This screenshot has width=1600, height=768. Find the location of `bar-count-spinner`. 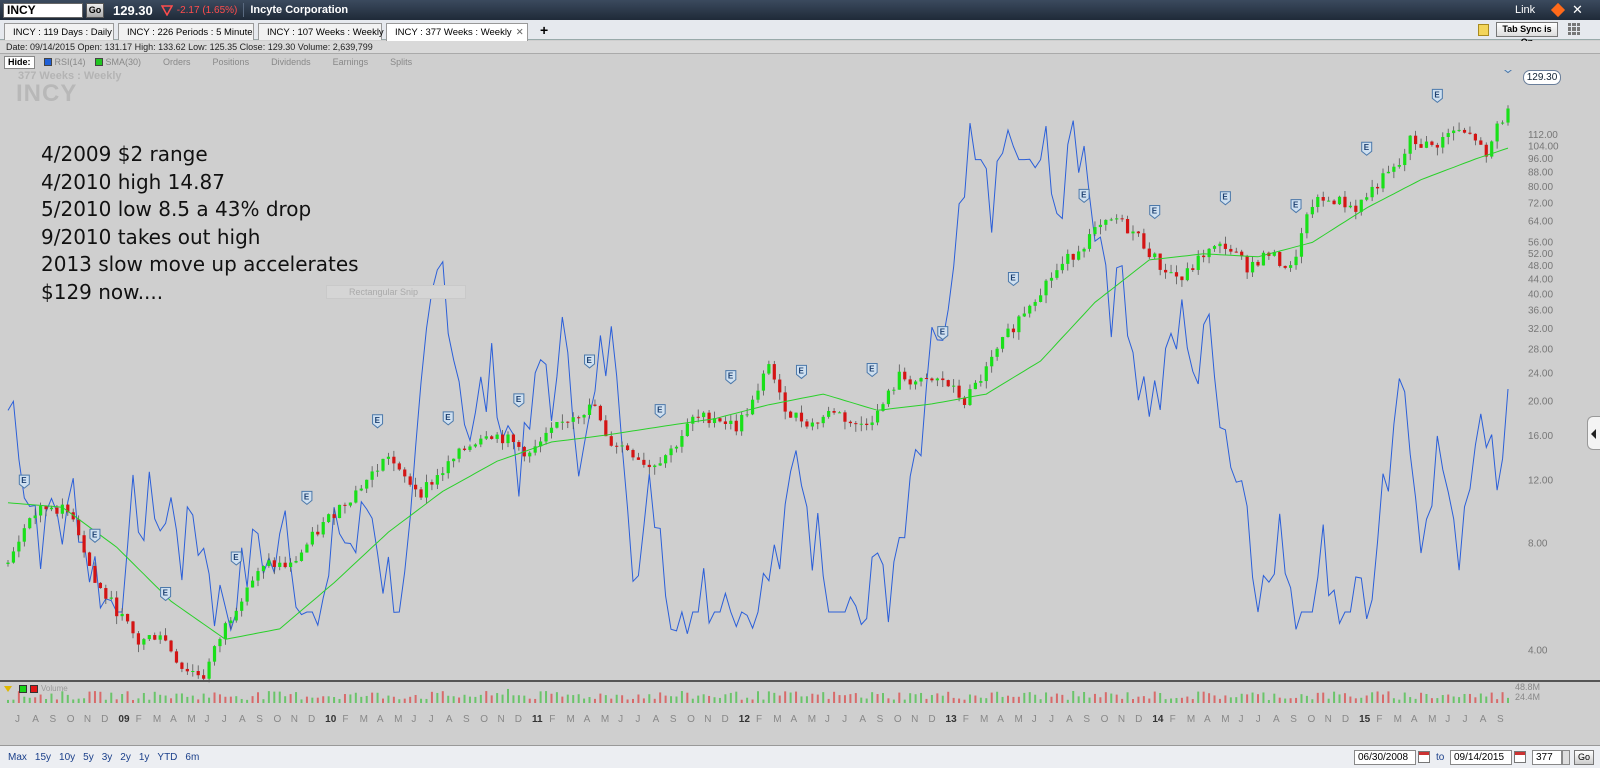

bar-count-spinner is located at coordinates (1566, 757).